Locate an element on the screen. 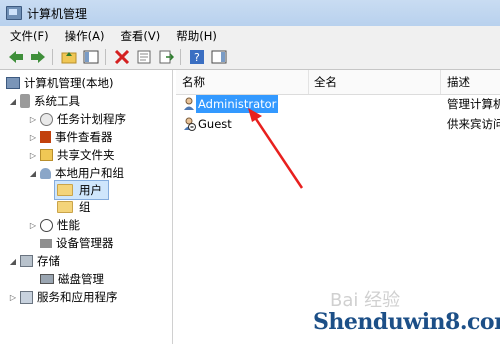  annotation-arrow is located at coordinates (276, 148).